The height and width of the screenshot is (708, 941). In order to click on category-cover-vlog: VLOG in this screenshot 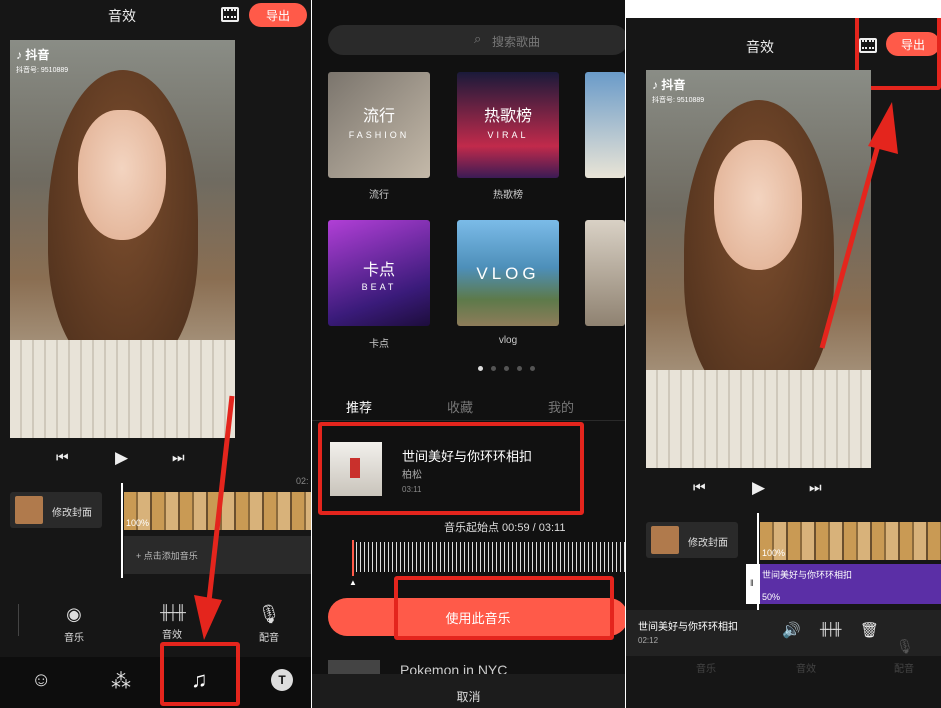, I will do `click(508, 273)`.